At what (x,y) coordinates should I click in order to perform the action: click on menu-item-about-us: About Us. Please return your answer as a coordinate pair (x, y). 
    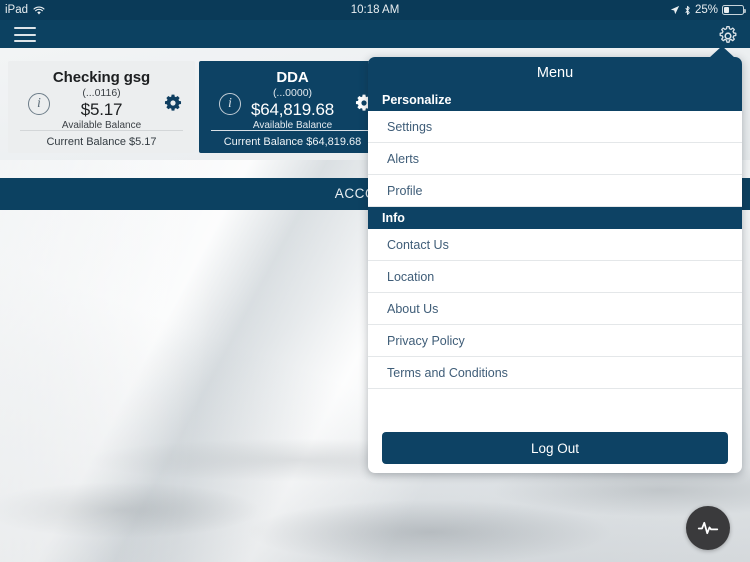
    Looking at the image, I should click on (555, 309).